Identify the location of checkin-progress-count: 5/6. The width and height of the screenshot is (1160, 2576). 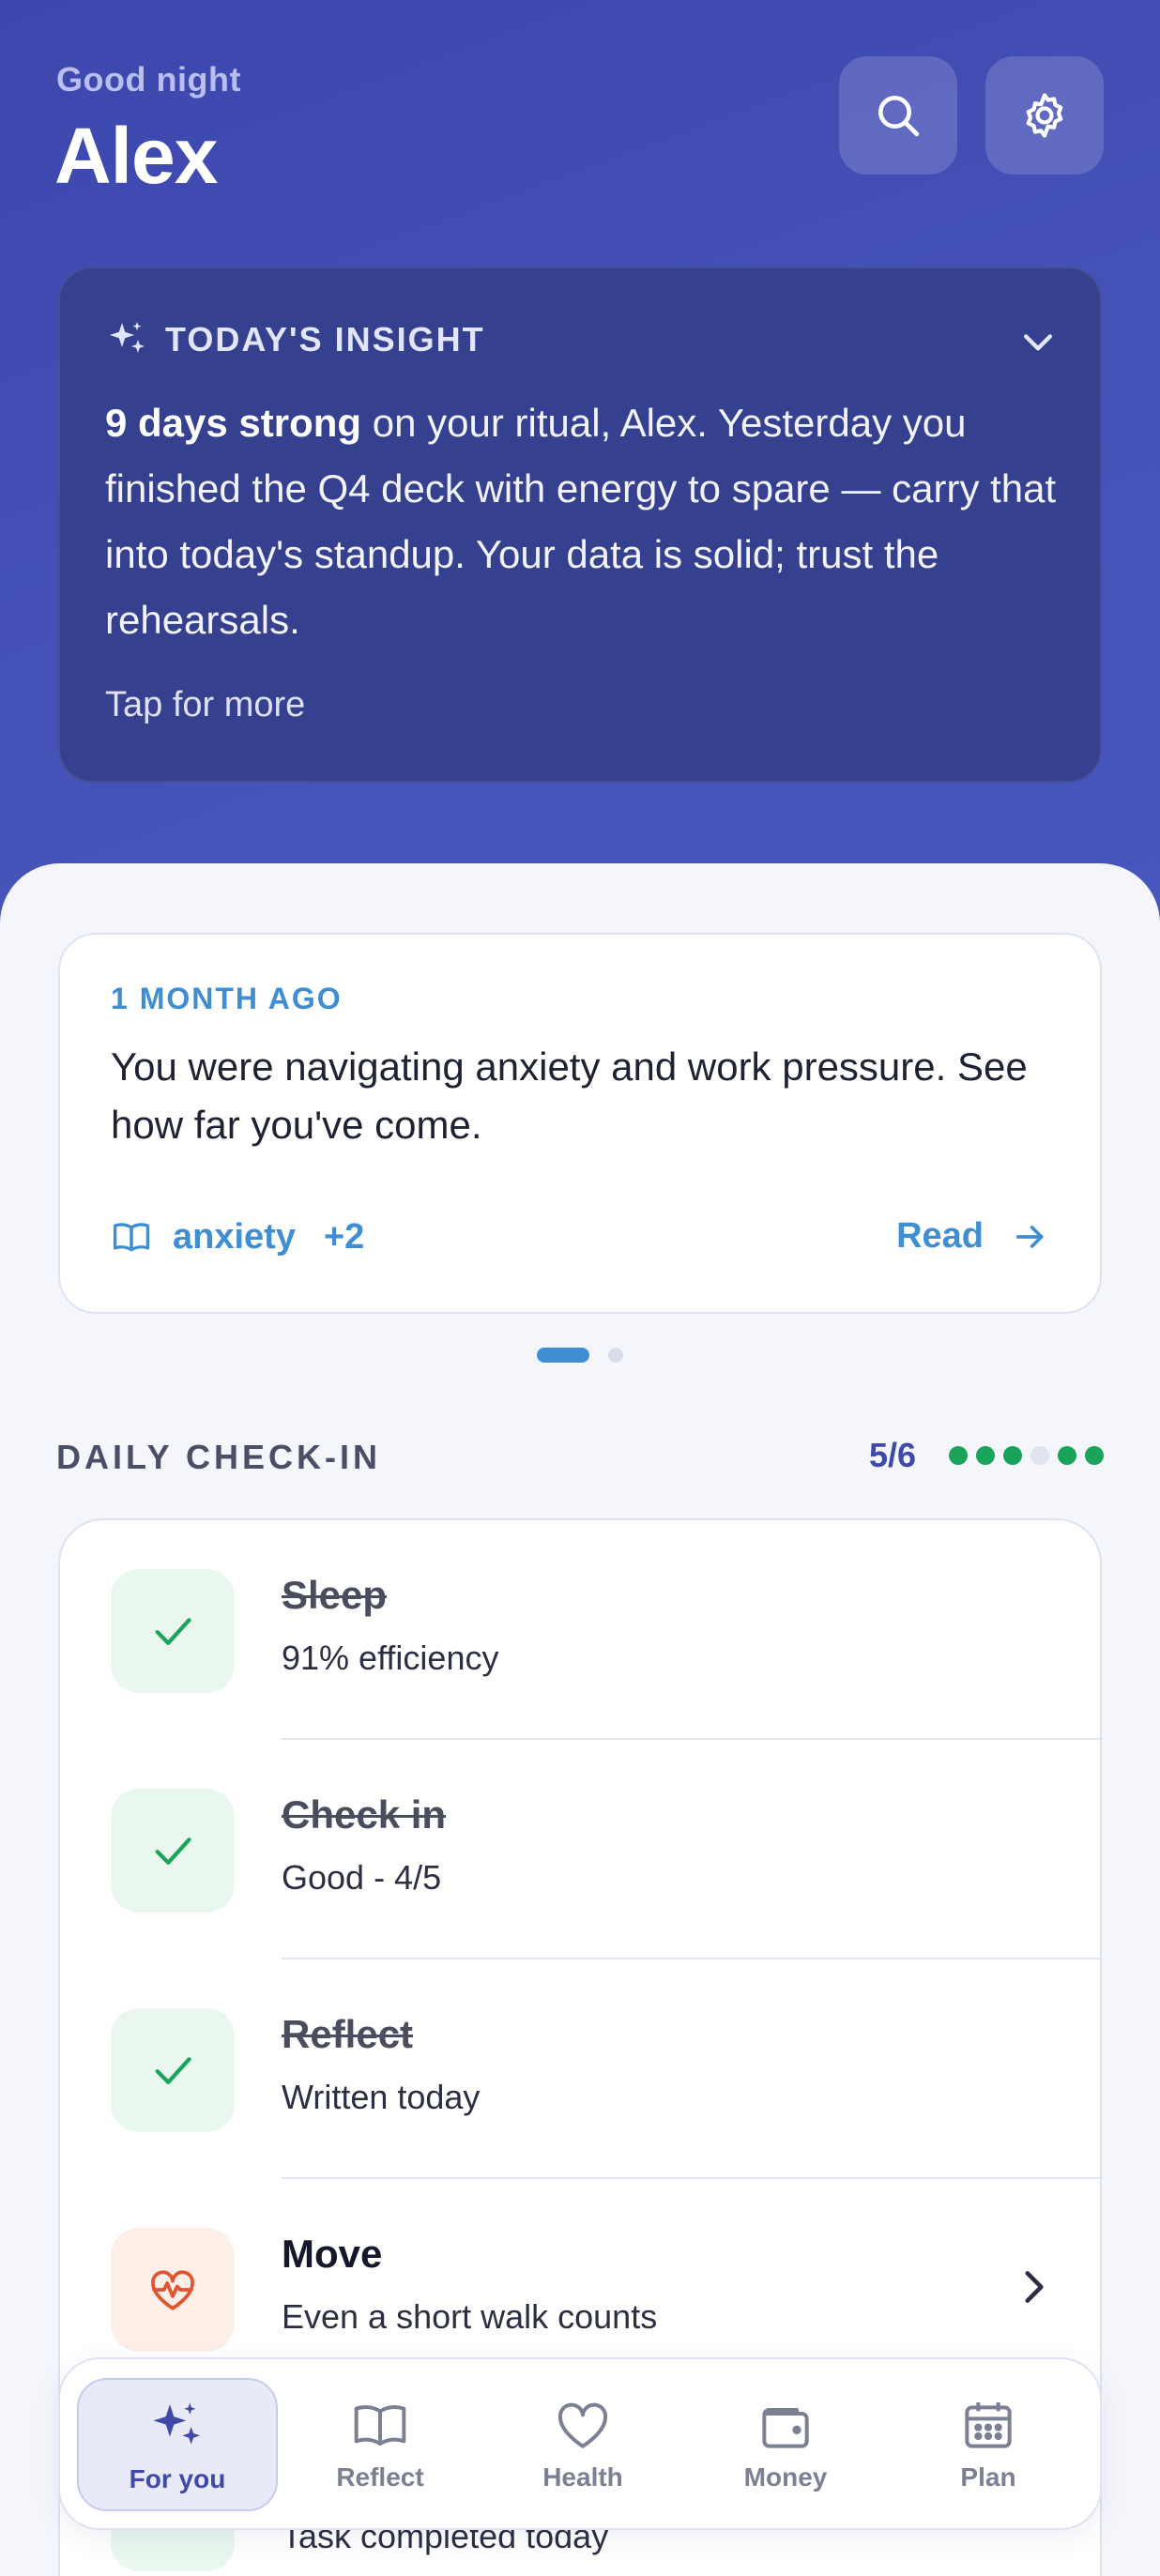
(892, 1455).